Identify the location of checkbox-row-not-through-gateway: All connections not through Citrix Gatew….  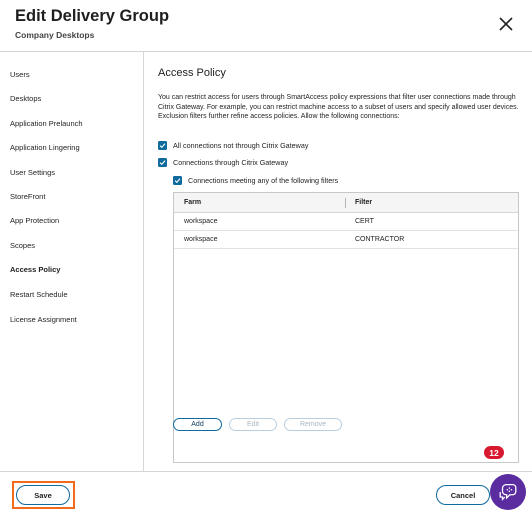
(233, 145).